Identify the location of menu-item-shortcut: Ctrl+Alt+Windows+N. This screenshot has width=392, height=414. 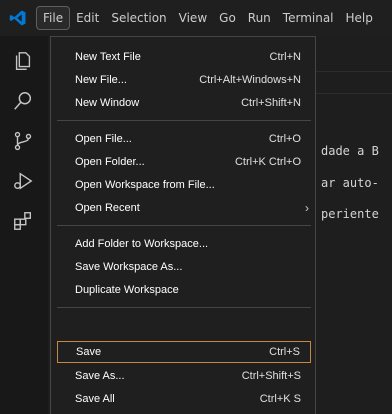
(250, 80).